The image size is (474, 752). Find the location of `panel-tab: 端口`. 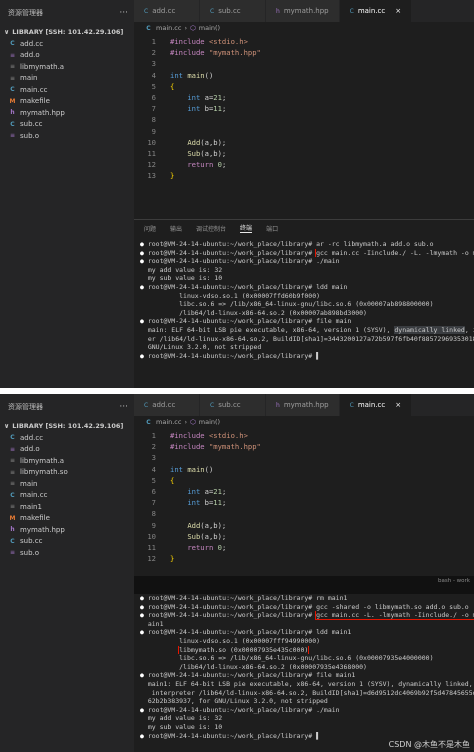

panel-tab: 端口 is located at coordinates (272, 228).